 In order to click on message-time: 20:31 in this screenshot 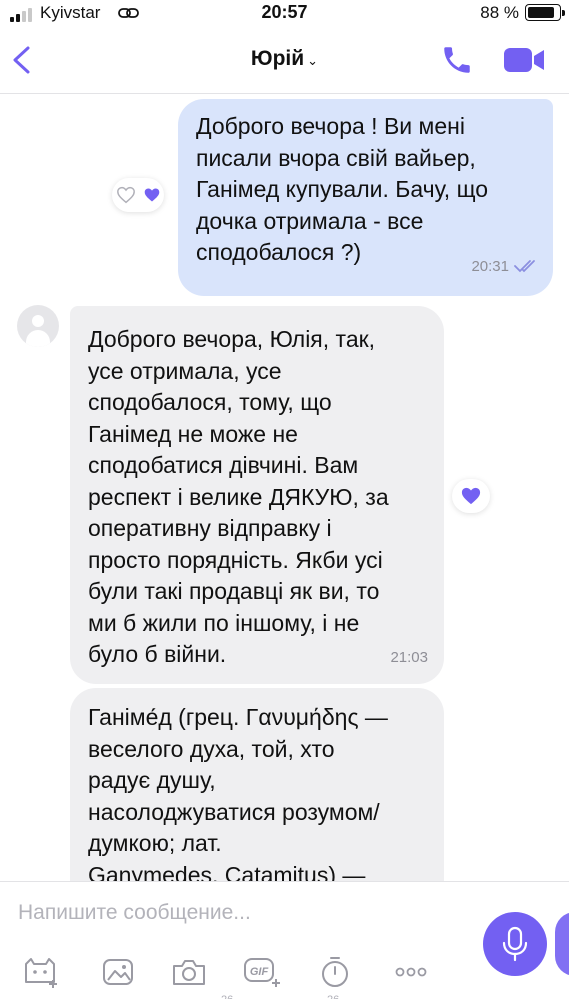, I will do `click(490, 266)`.